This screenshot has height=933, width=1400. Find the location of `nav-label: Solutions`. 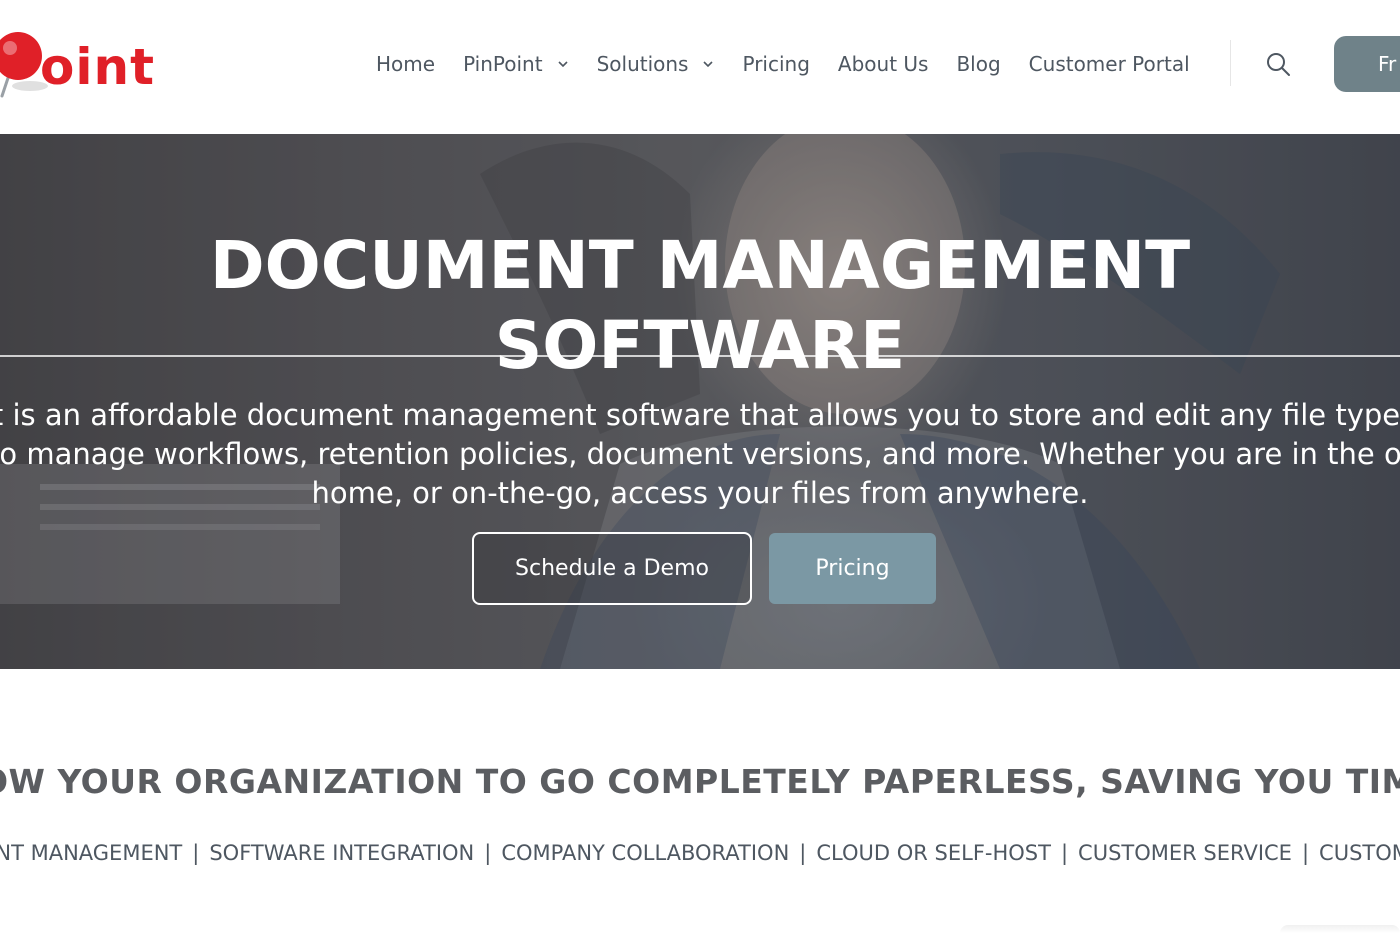

nav-label: Solutions is located at coordinates (642, 64).